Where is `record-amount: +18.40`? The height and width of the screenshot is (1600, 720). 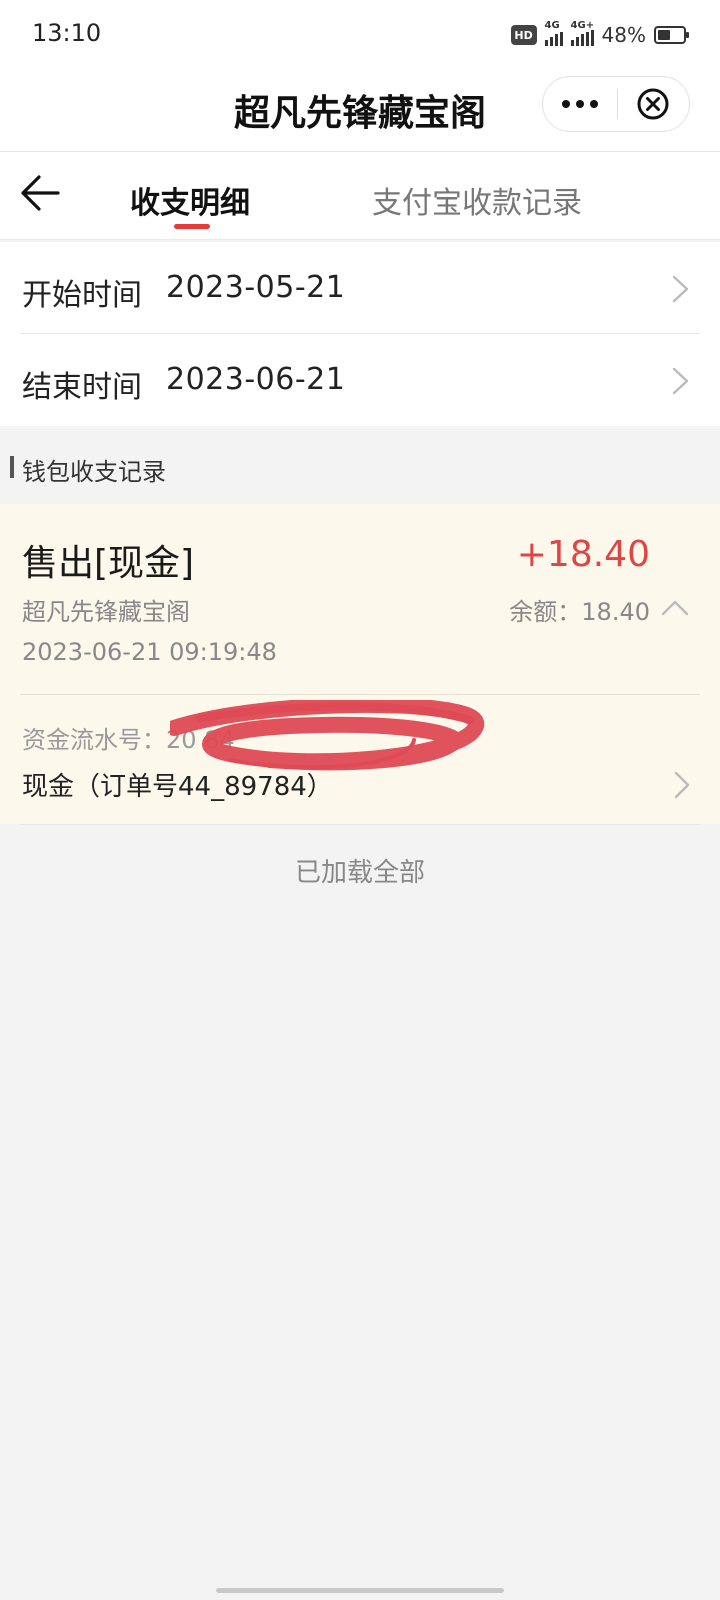
record-amount: +18.40 is located at coordinates (583, 554).